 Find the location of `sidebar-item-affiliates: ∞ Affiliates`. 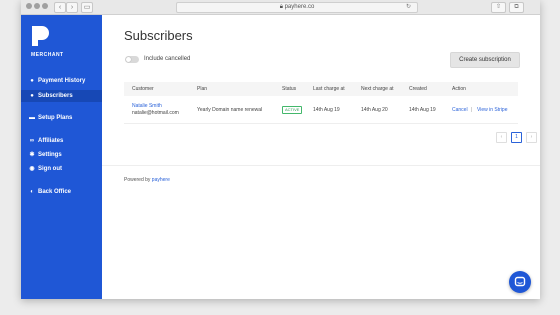

sidebar-item-affiliates: ∞ Affiliates is located at coordinates (61, 141).